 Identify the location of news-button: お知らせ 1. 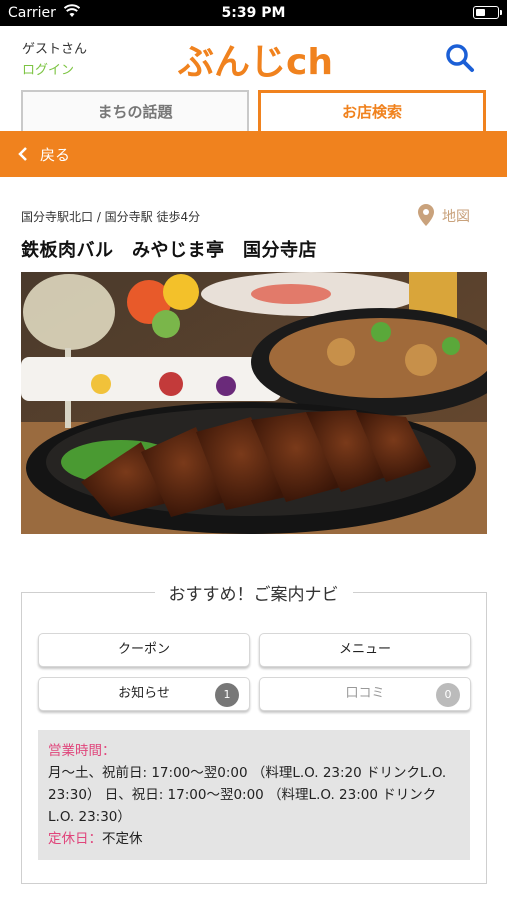
(144, 694).